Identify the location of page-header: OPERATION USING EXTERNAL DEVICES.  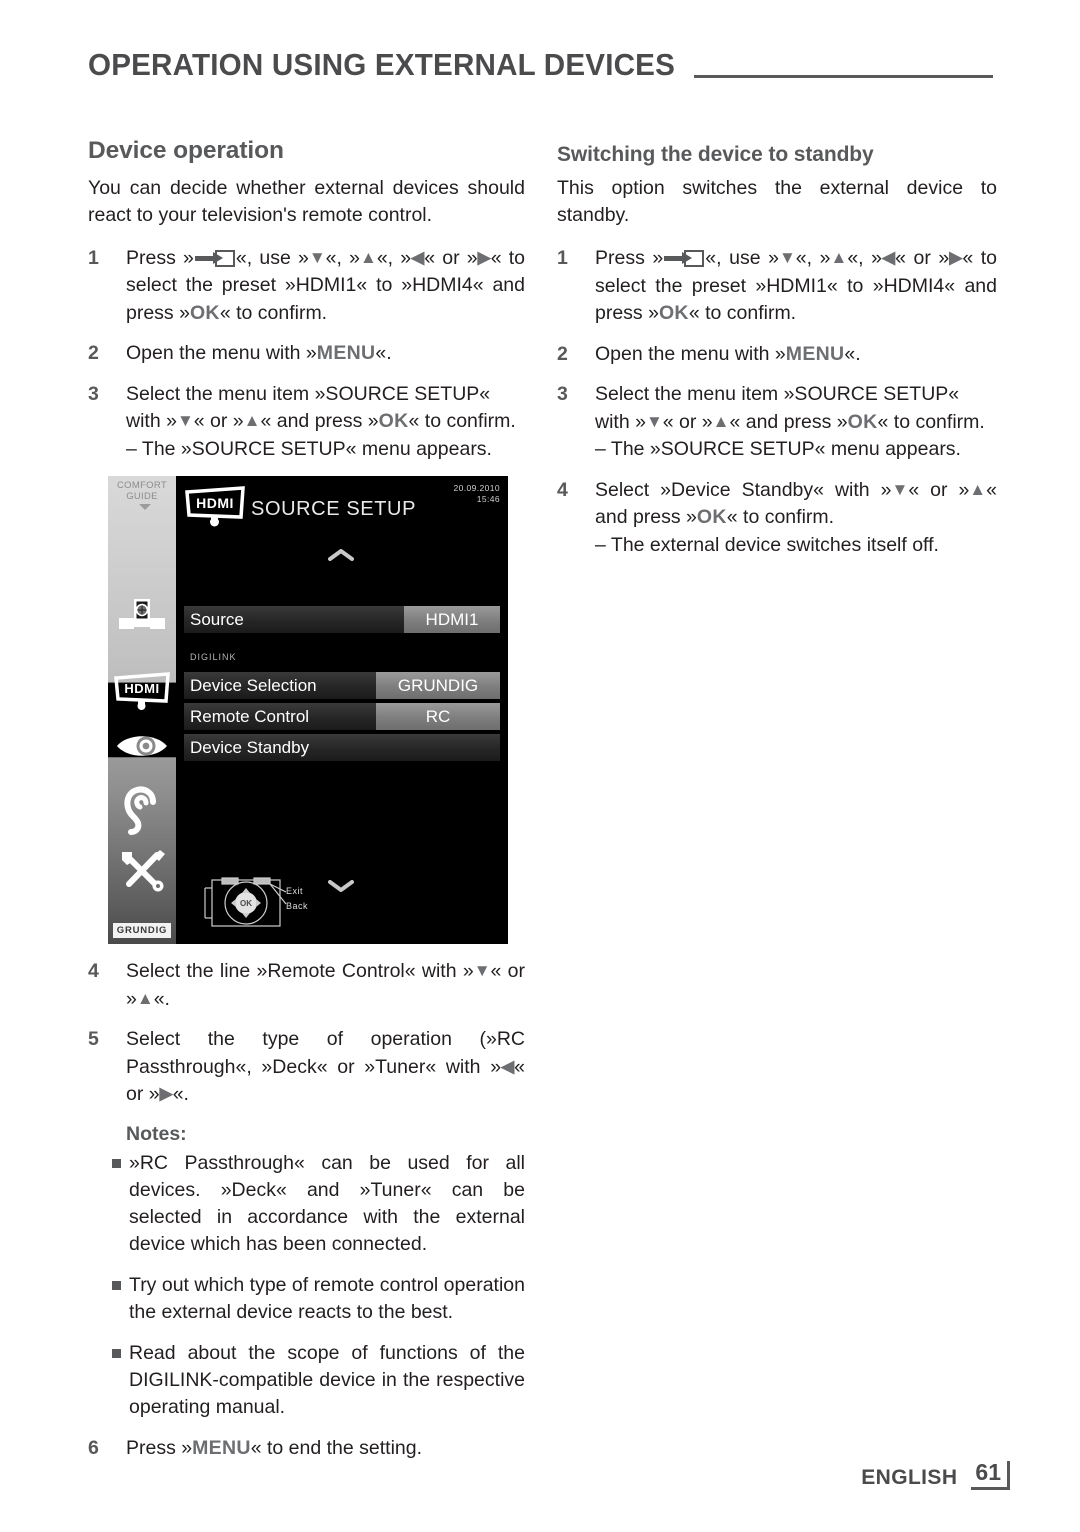
(540, 65).